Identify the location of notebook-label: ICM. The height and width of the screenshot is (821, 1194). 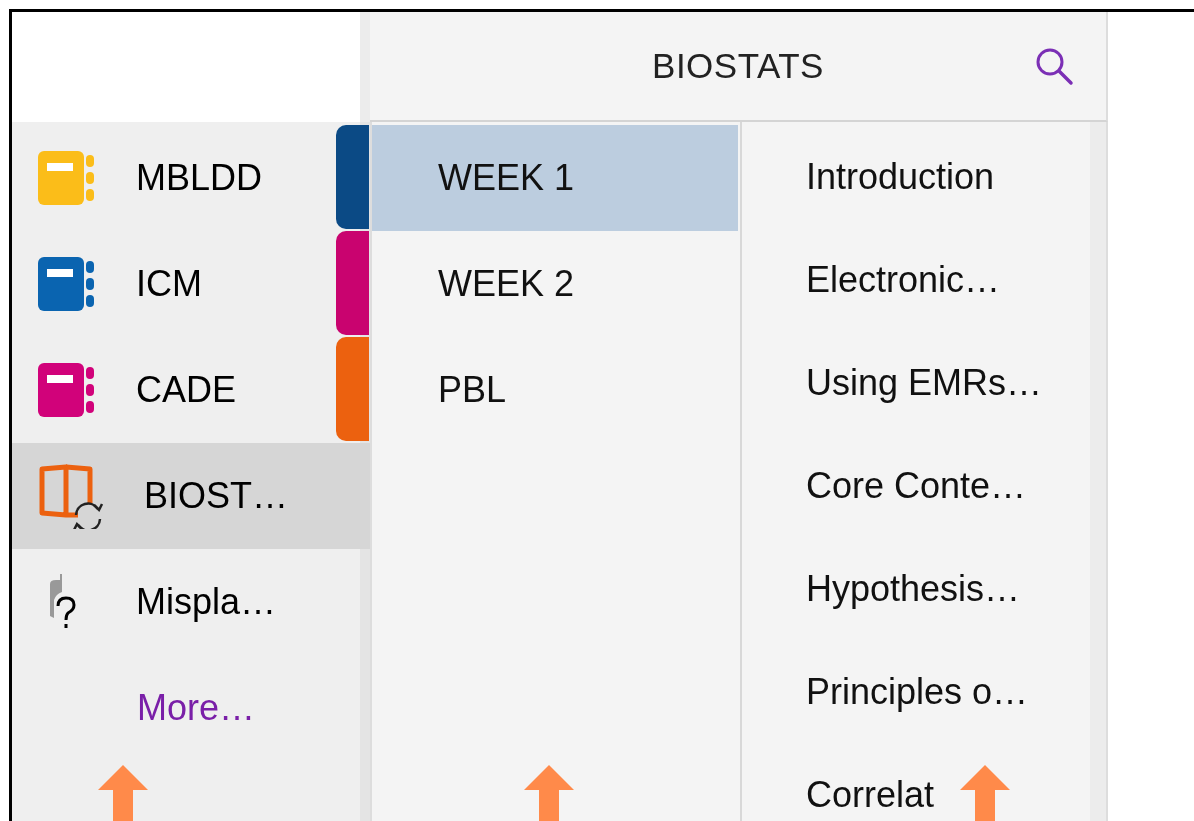
(169, 284).